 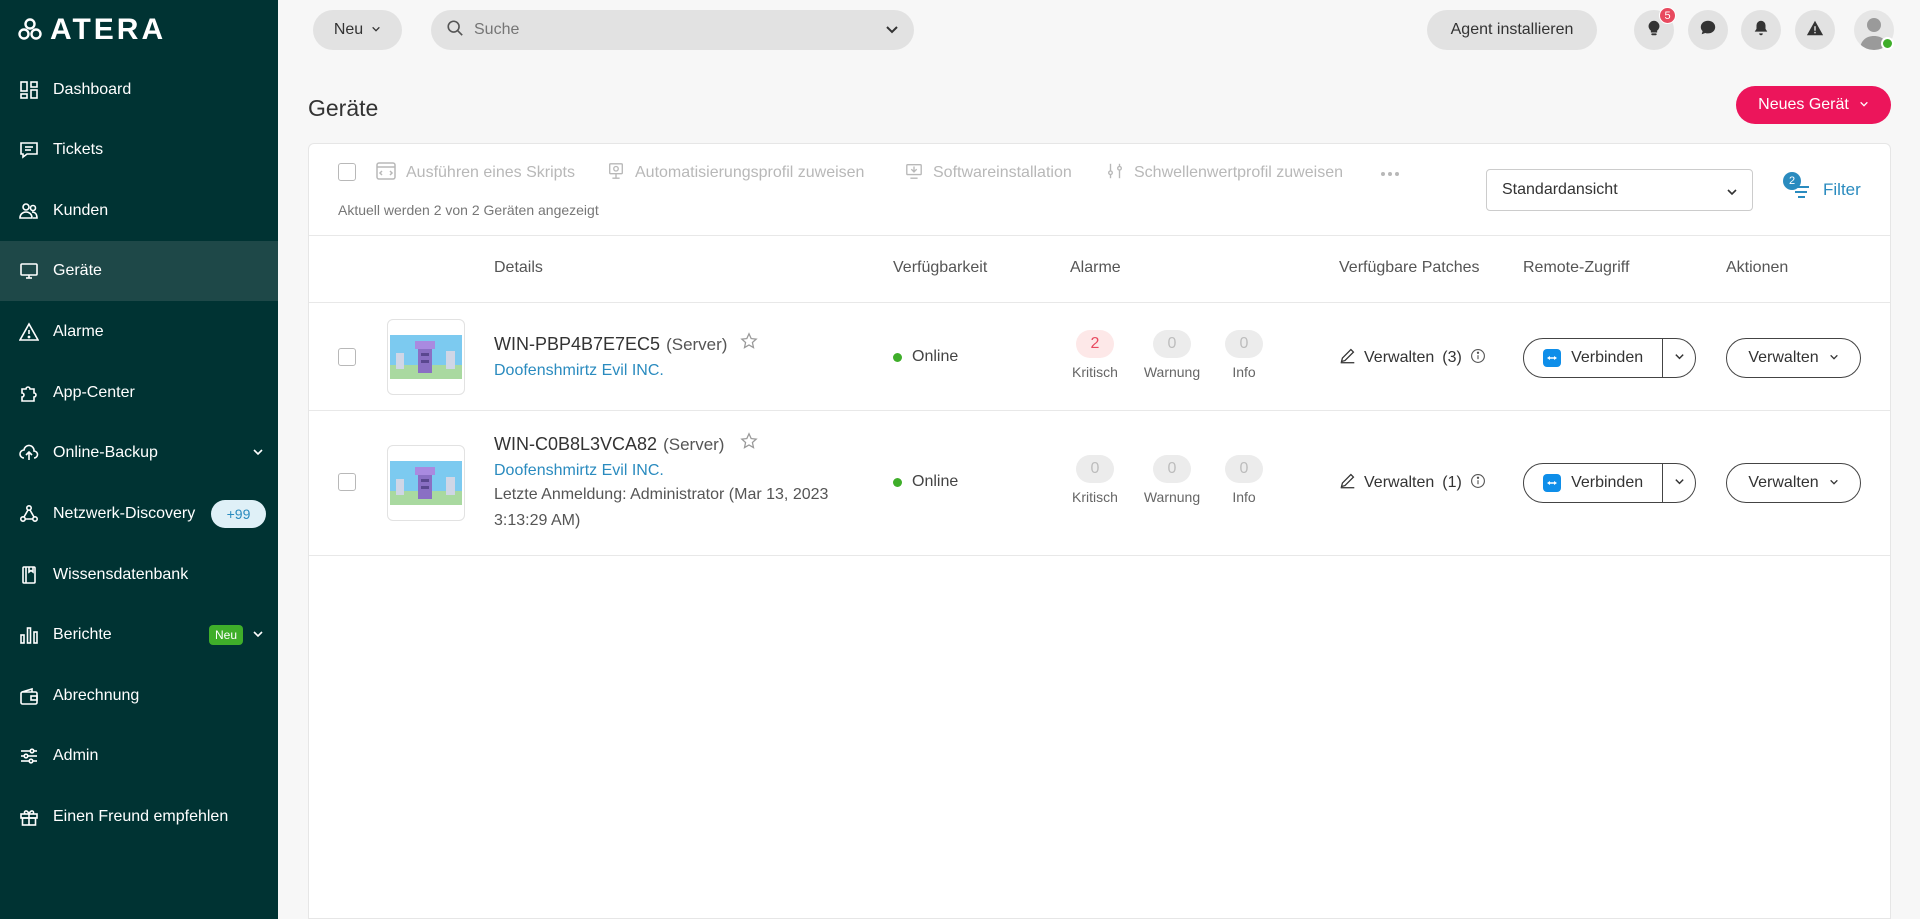 I want to click on search-input, so click(x=664, y=30).